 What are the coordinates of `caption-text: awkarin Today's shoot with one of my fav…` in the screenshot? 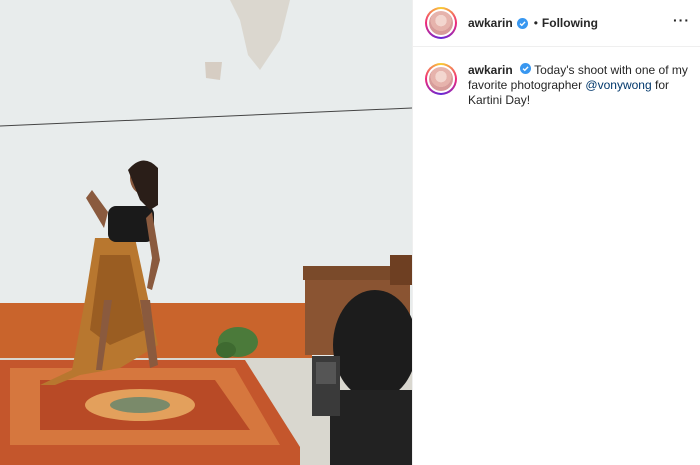 It's located at (578, 85).